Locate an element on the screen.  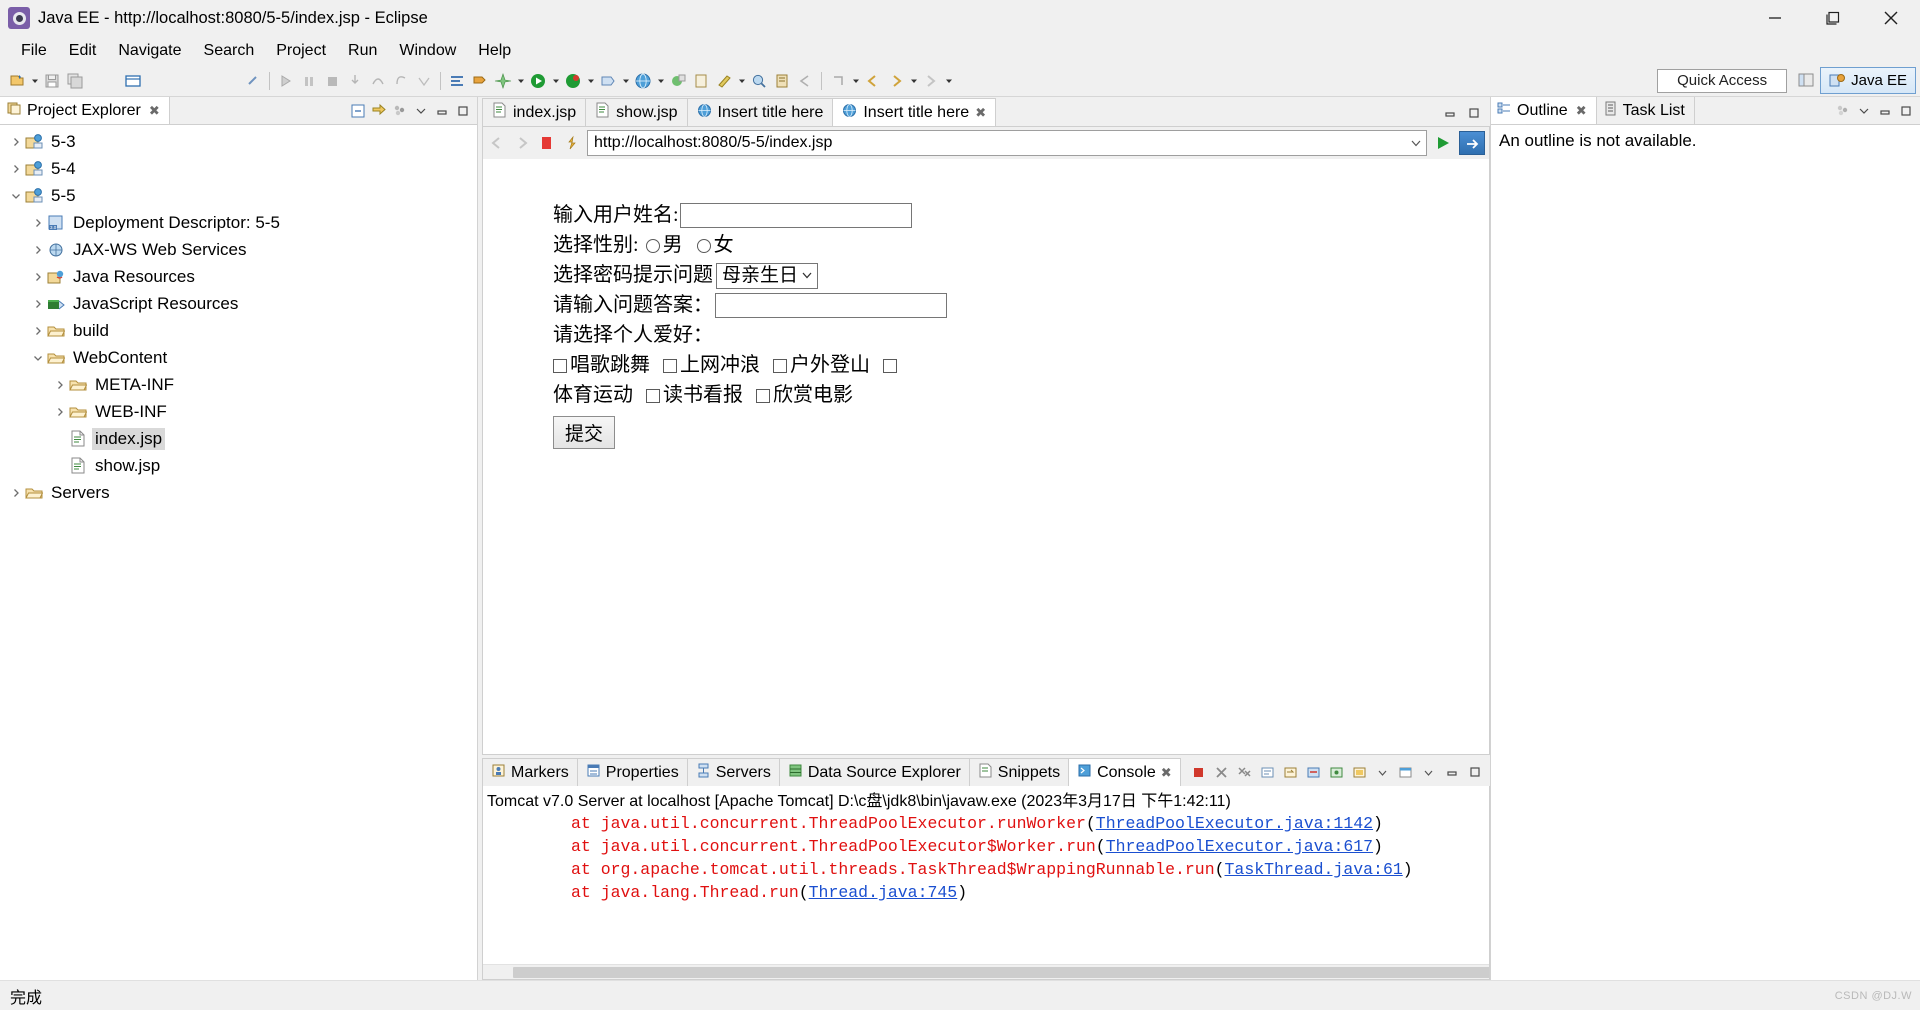
menu-help: Help is located at coordinates (494, 51).